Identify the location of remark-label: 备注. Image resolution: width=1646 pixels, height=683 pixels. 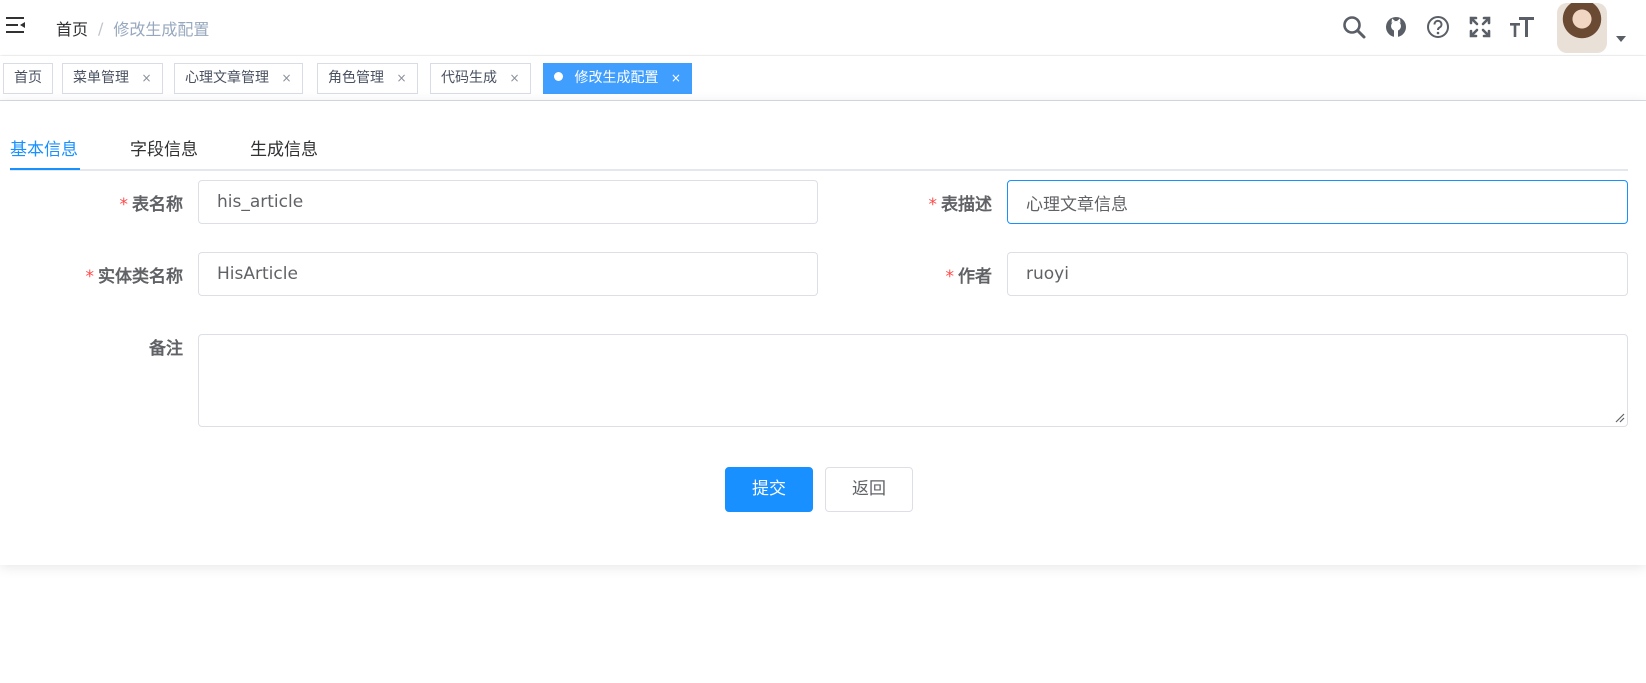
(166, 349).